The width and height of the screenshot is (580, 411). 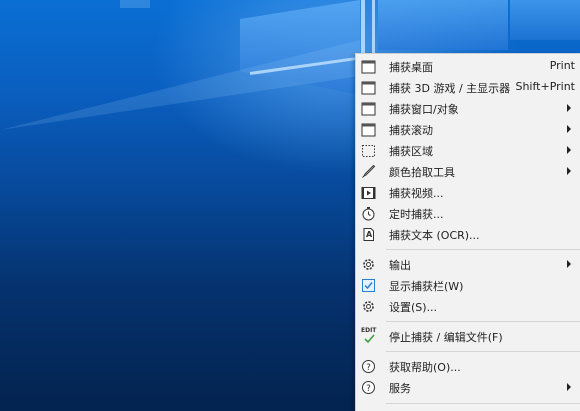 I want to click on menu-item-label: 停止捕获 / 编辑文件(F), so click(x=446, y=337).